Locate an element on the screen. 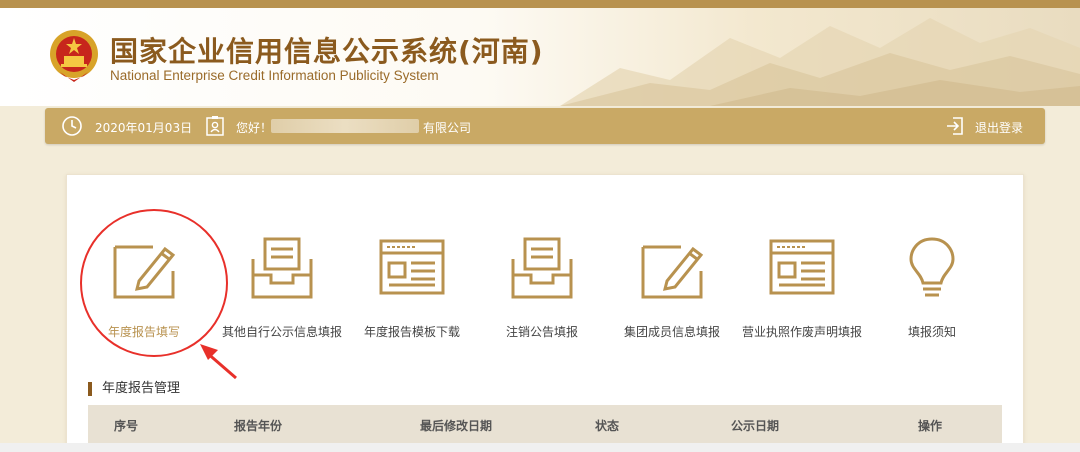 This screenshot has height=452, width=1080. tool-deregistration-notice: 注销公告填报 is located at coordinates (542, 287).